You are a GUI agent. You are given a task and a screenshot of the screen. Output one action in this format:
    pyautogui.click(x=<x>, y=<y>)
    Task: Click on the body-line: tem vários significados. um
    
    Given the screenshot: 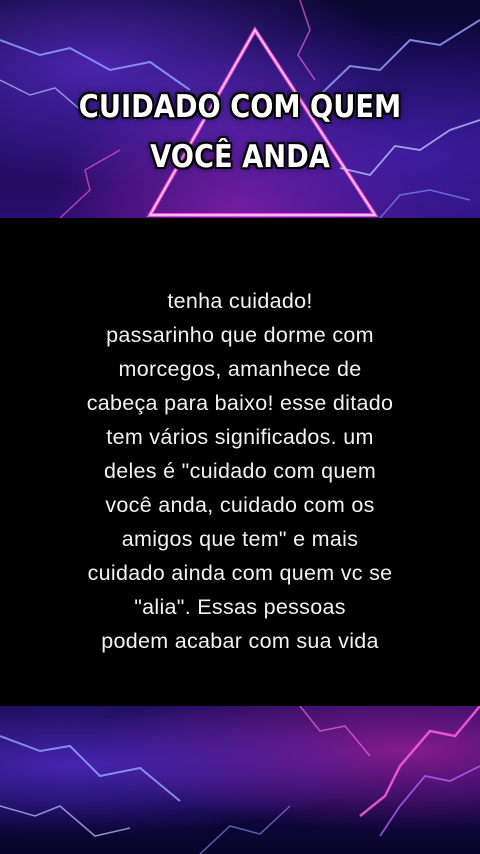 What is the action you would take?
    pyautogui.click(x=240, y=437)
    